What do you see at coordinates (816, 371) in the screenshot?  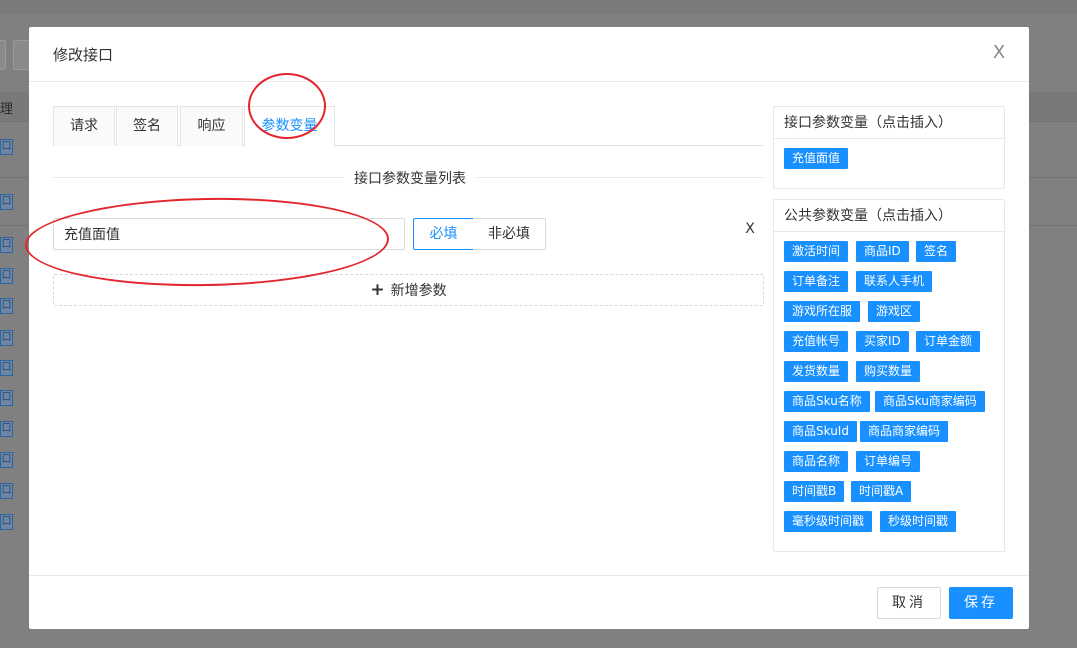 I see `var-tag: 发货数量` at bounding box center [816, 371].